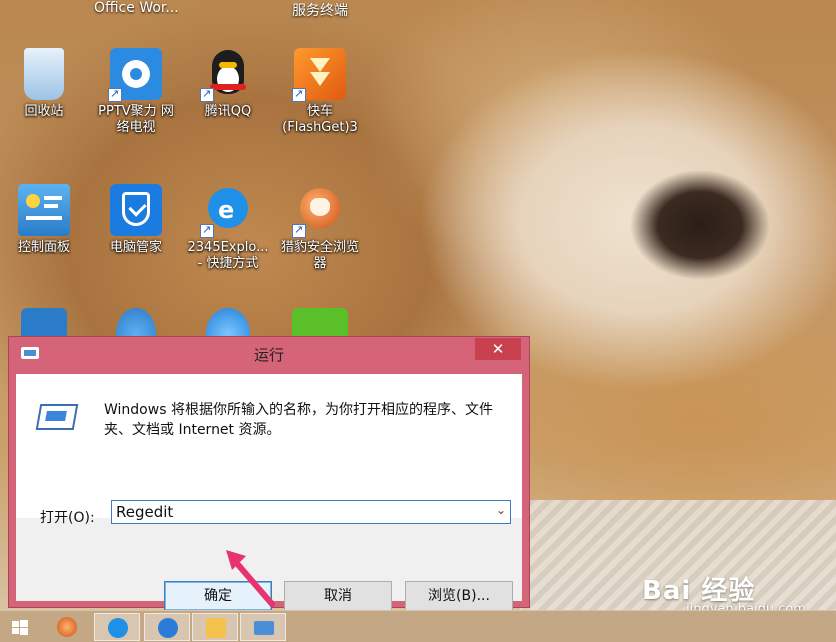  Describe the element at coordinates (320, 10) in the screenshot. I see `desktop-label-service-terminal: 服务终端` at that location.